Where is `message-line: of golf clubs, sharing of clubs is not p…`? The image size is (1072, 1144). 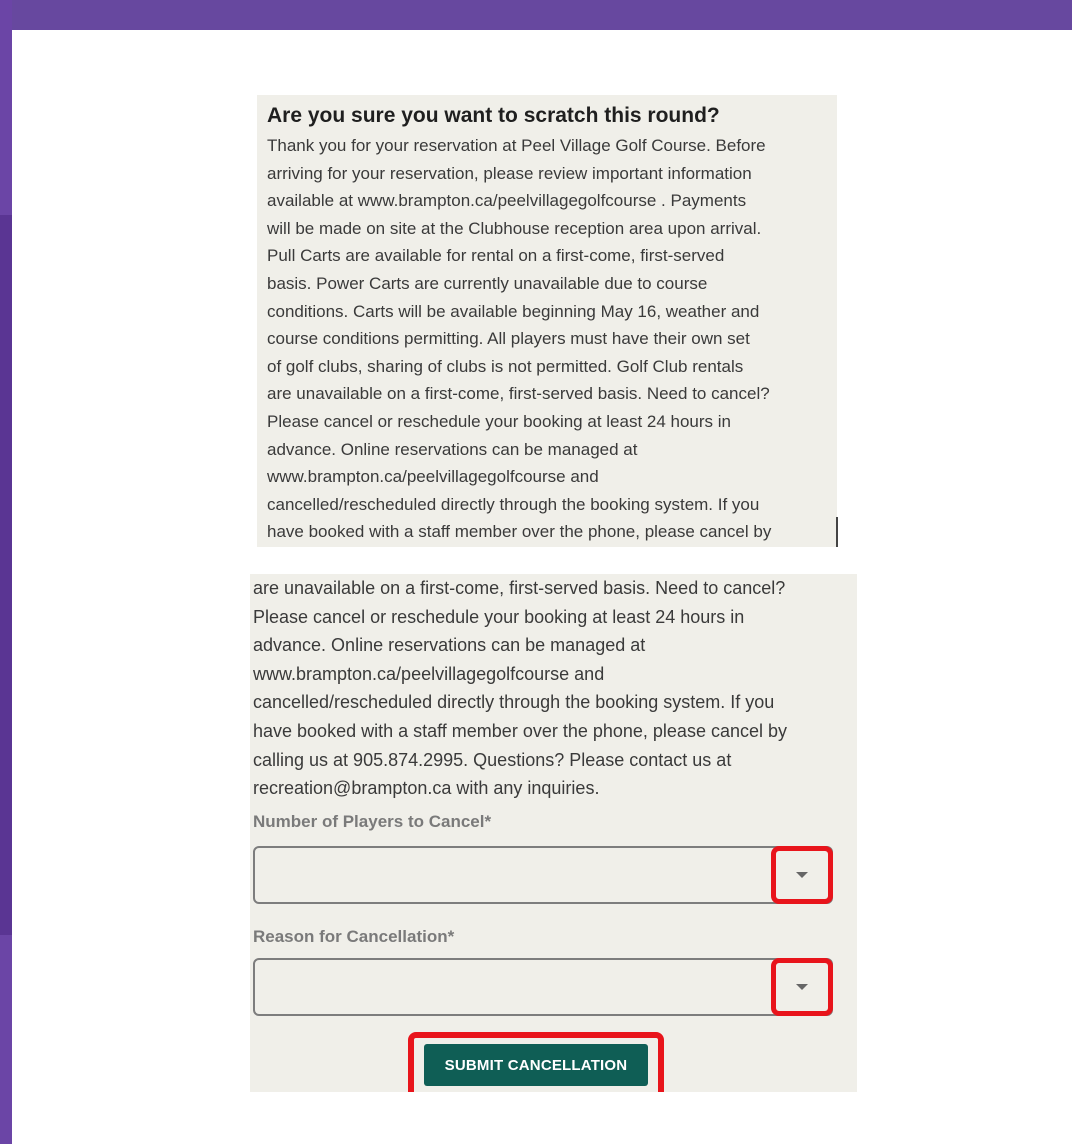
message-line: of golf clubs, sharing of clubs is not p… is located at coordinates (505, 366).